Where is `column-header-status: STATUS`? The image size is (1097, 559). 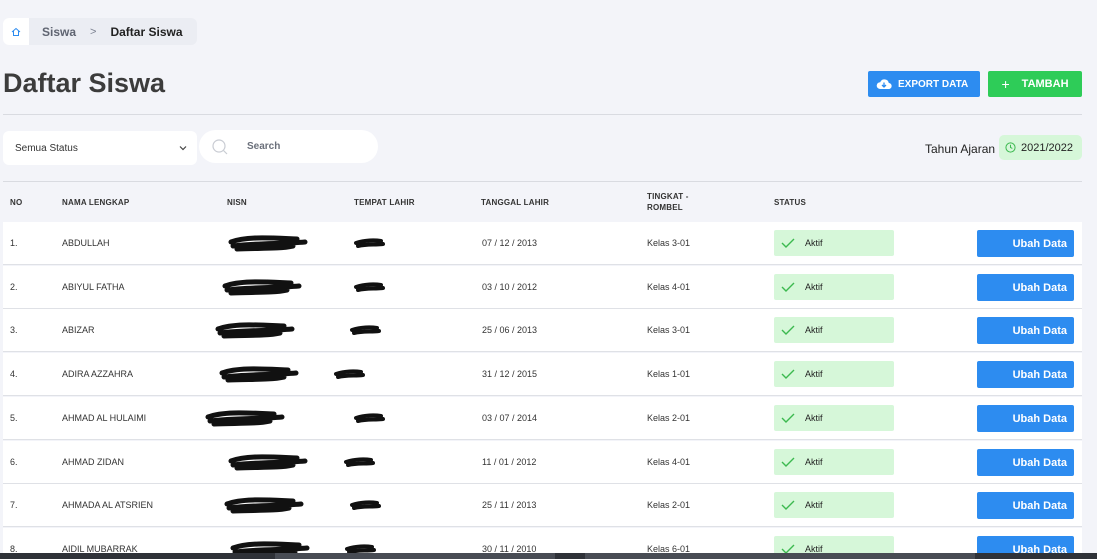
column-header-status: STATUS is located at coordinates (790, 202).